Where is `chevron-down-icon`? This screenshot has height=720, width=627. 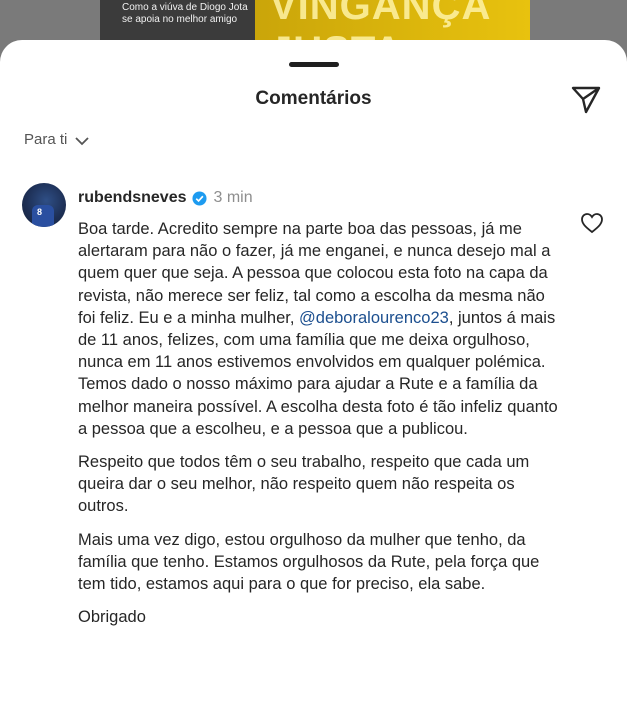
chevron-down-icon is located at coordinates (82, 140).